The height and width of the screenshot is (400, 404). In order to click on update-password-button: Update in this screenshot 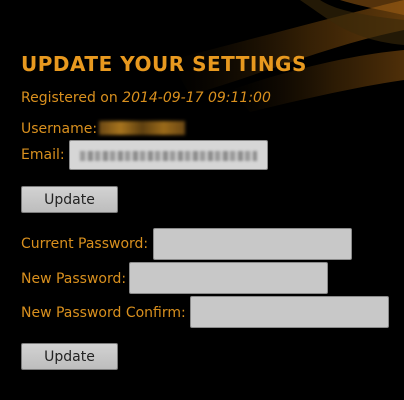, I will do `click(69, 356)`.